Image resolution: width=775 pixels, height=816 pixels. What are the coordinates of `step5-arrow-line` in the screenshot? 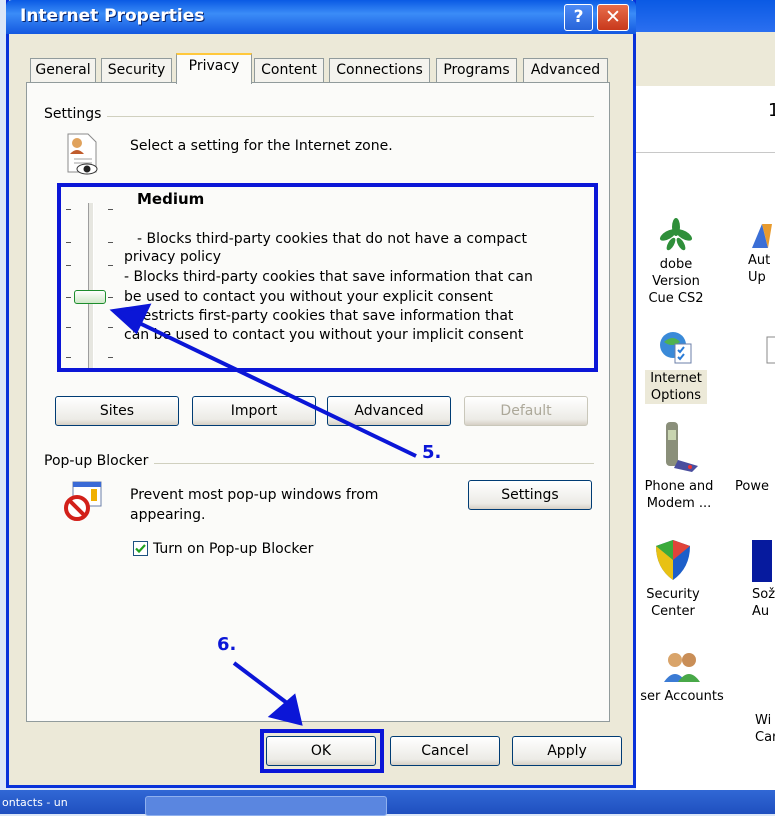 It's located at (274, 388).